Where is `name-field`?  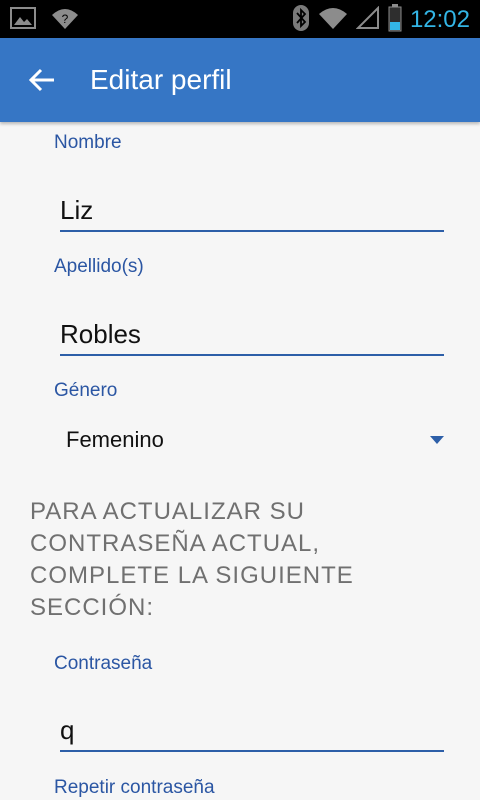 name-field is located at coordinates (252, 211).